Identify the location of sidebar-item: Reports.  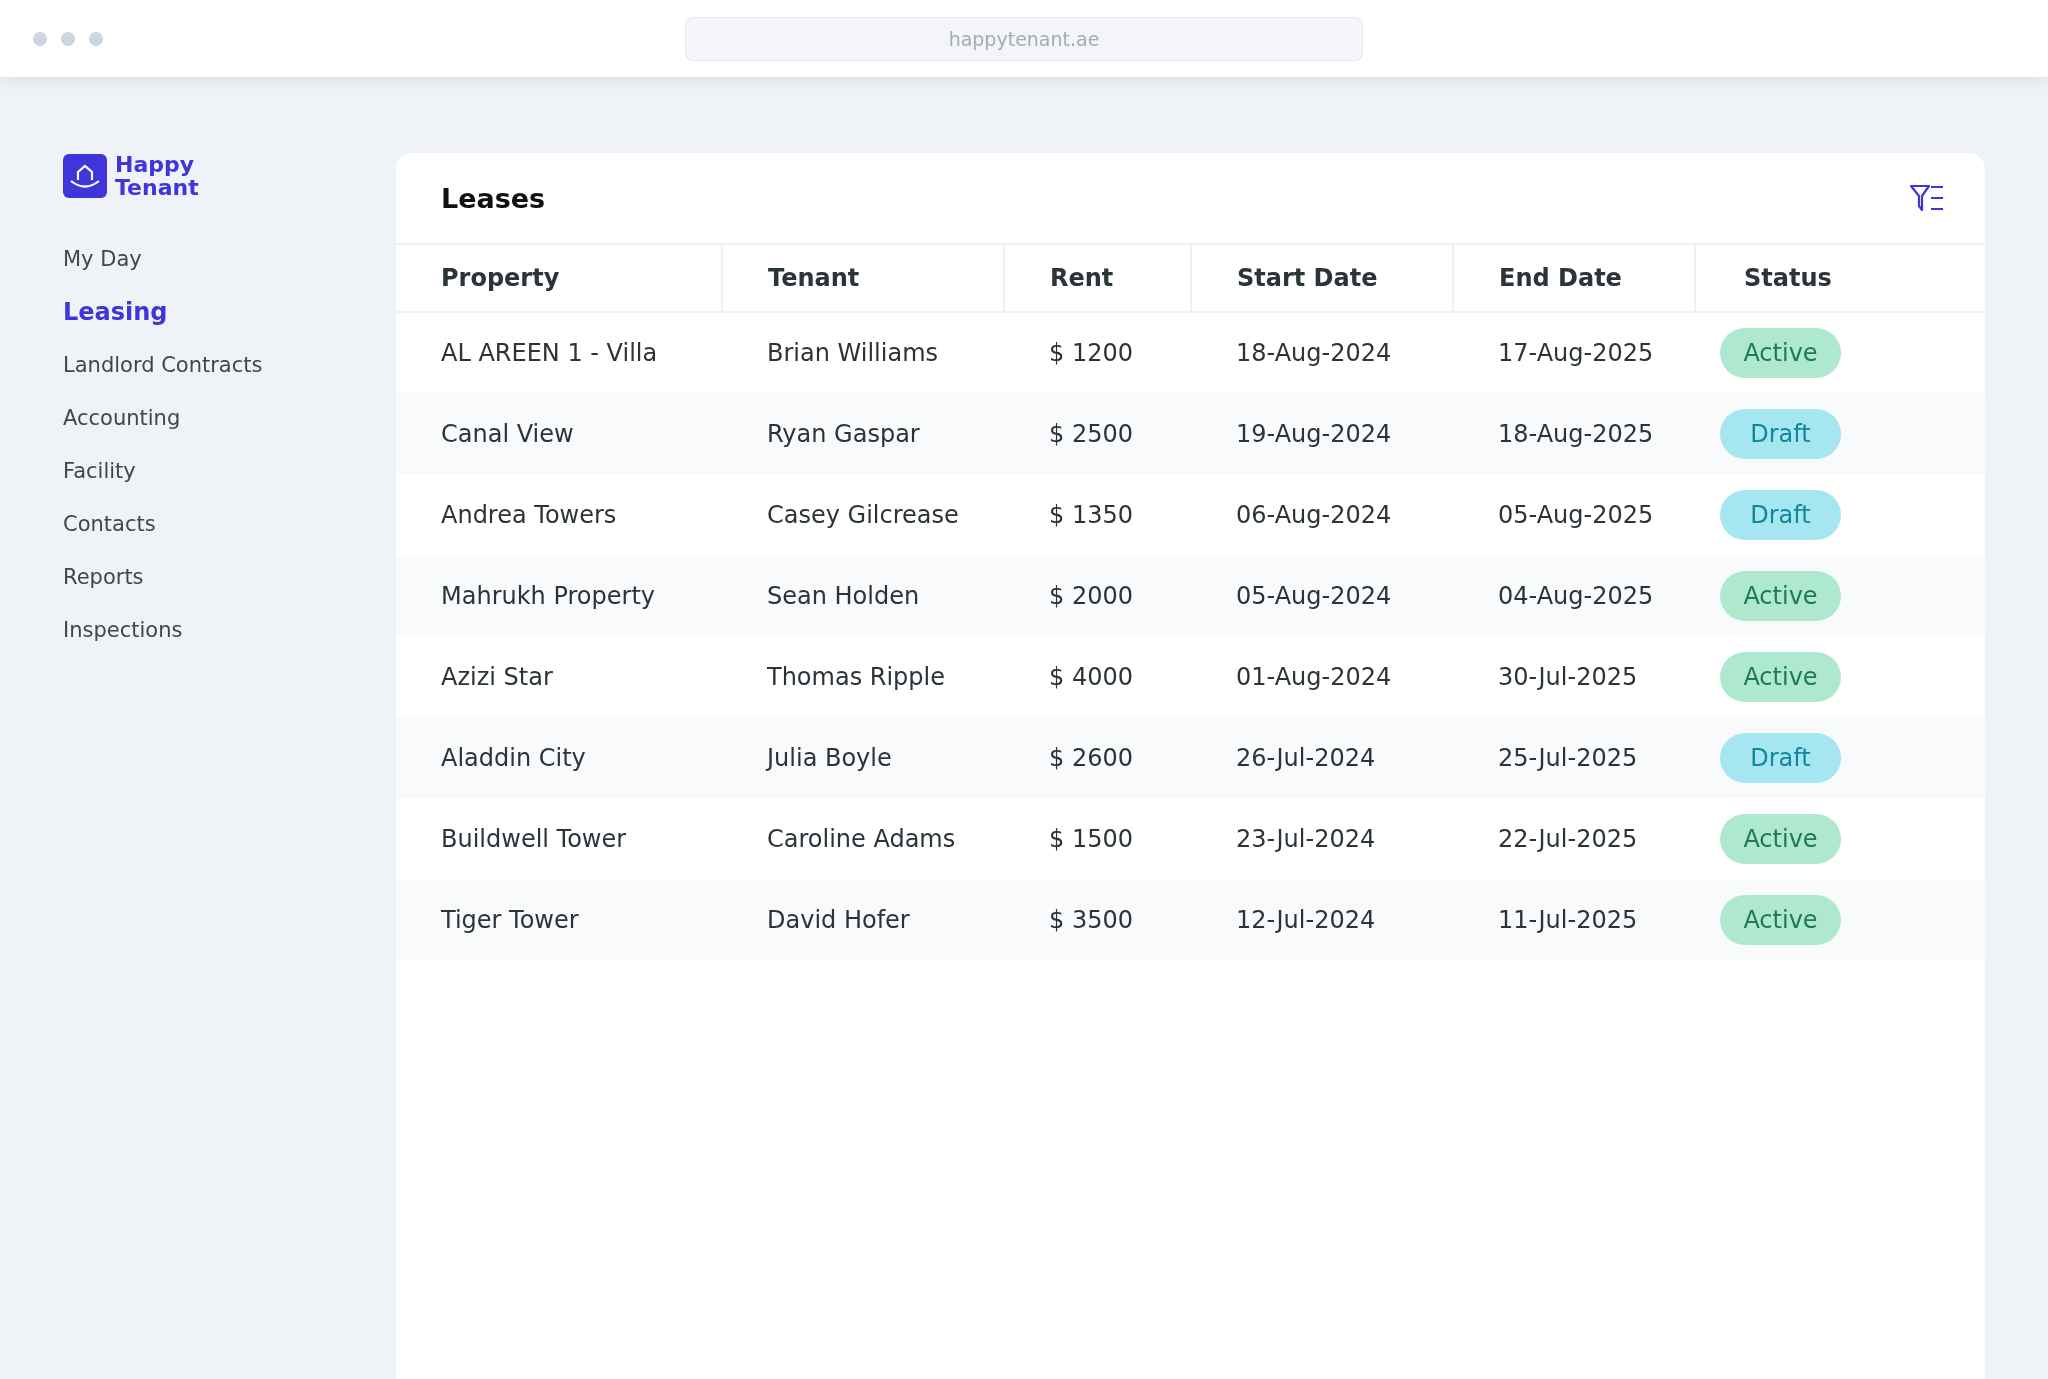
(103, 577).